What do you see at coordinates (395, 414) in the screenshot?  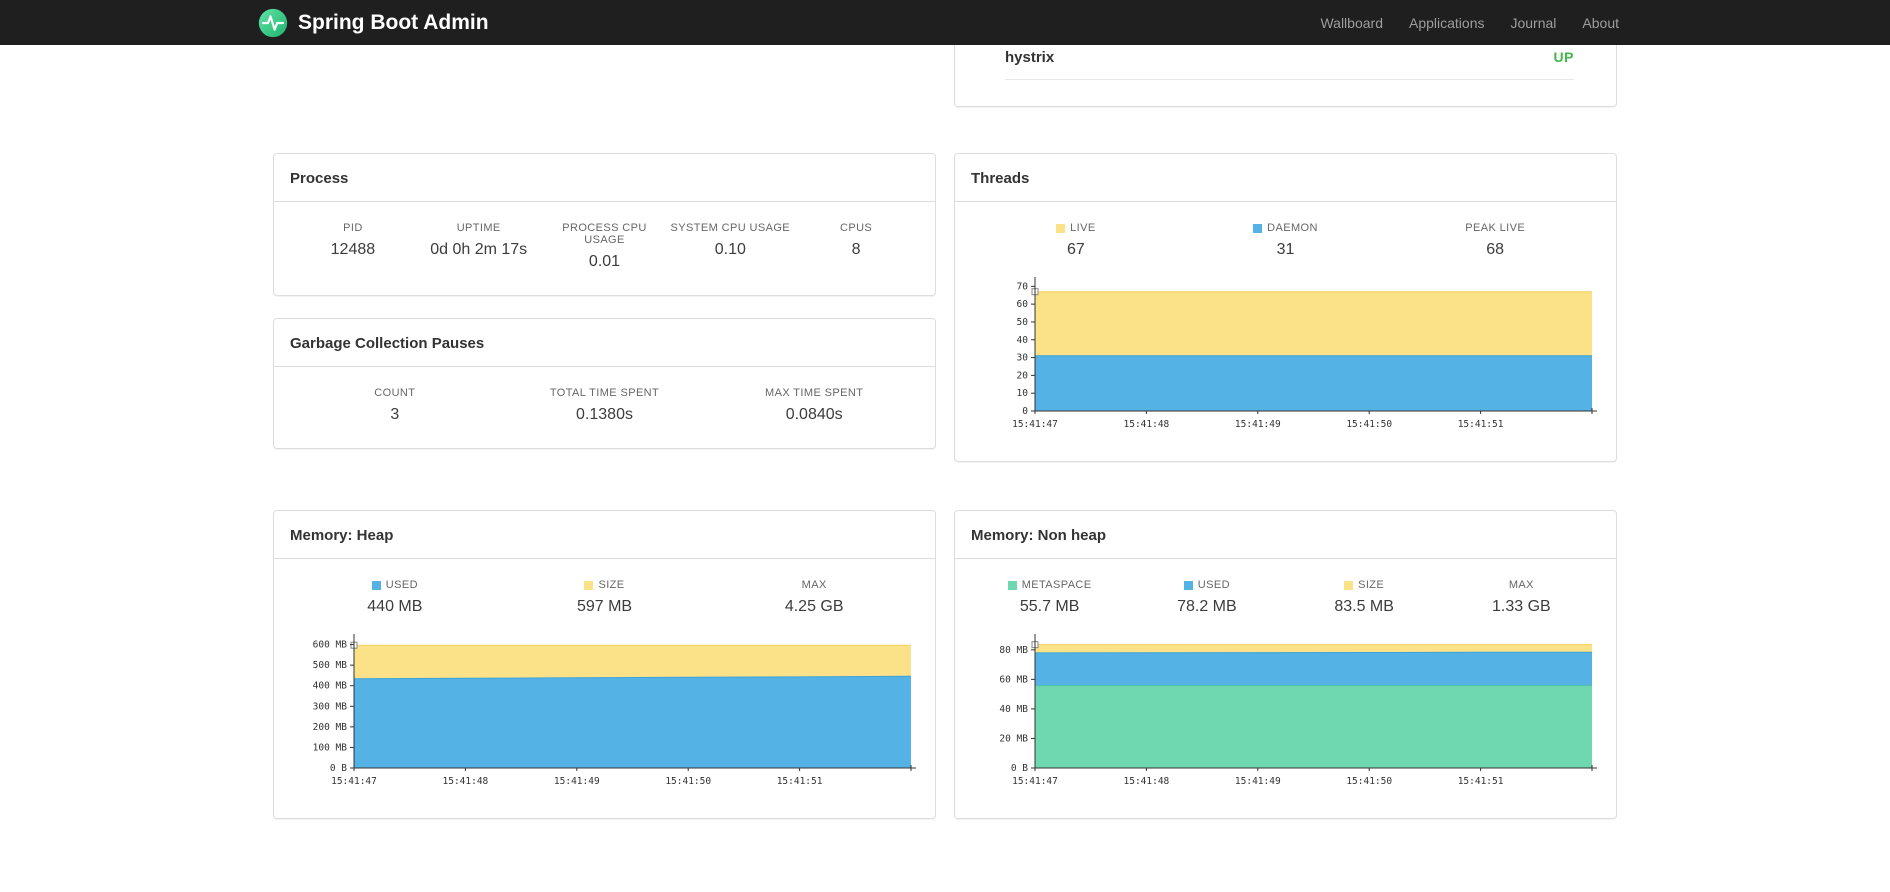 I see `metric-value: 3` at bounding box center [395, 414].